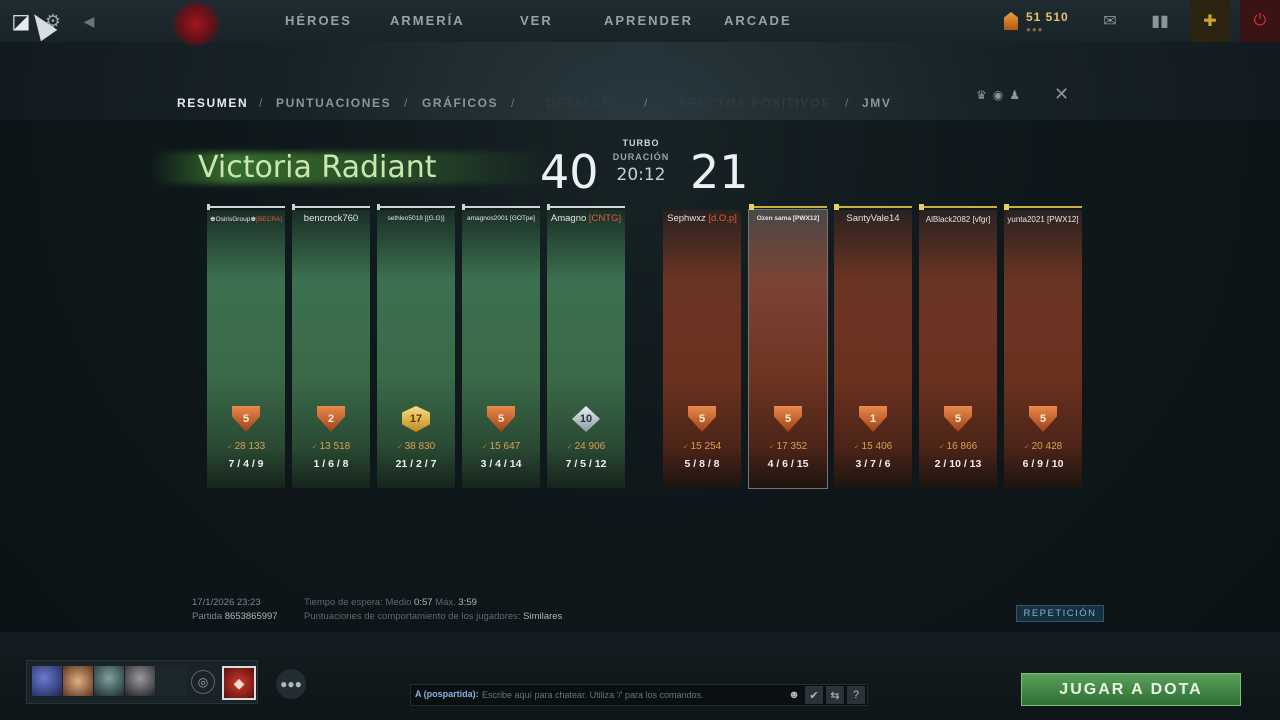 This screenshot has height=720, width=1280. What do you see at coordinates (1001, 95) in the screenshot?
I see `match-action-icons: ♛◉♟` at bounding box center [1001, 95].